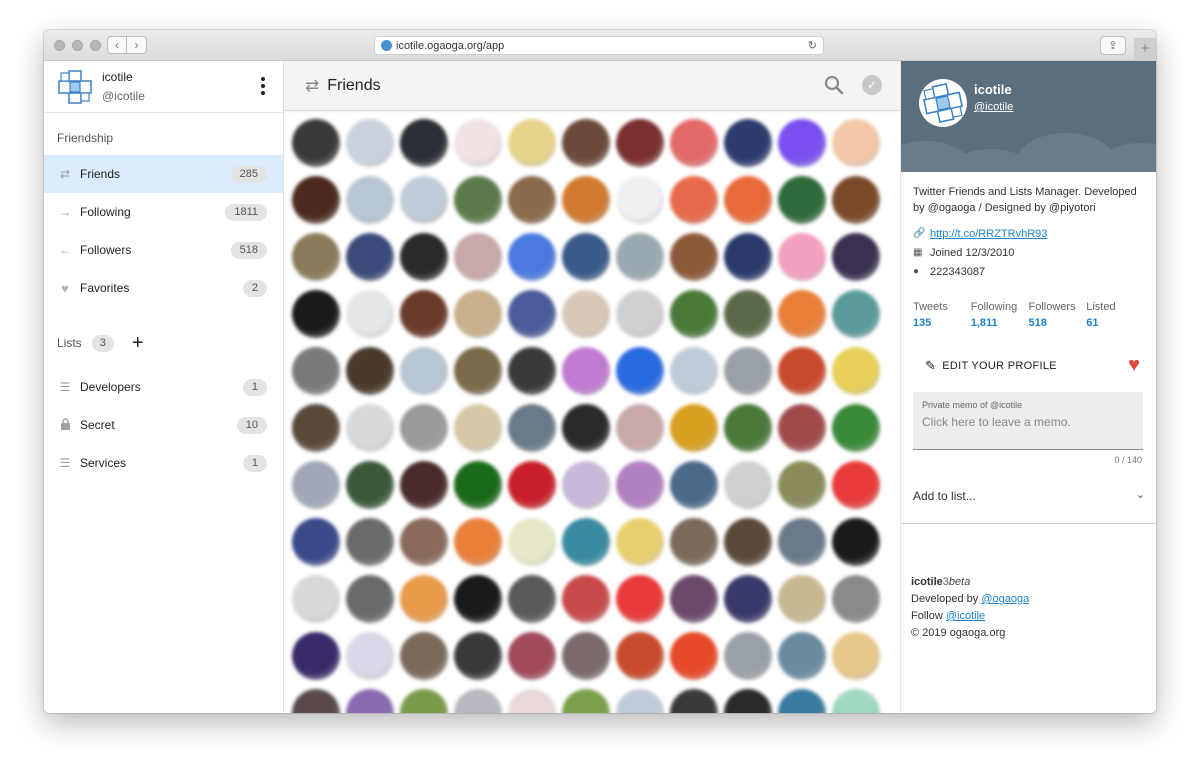  I want to click on favorite-heart-button: ♥, so click(1134, 365).